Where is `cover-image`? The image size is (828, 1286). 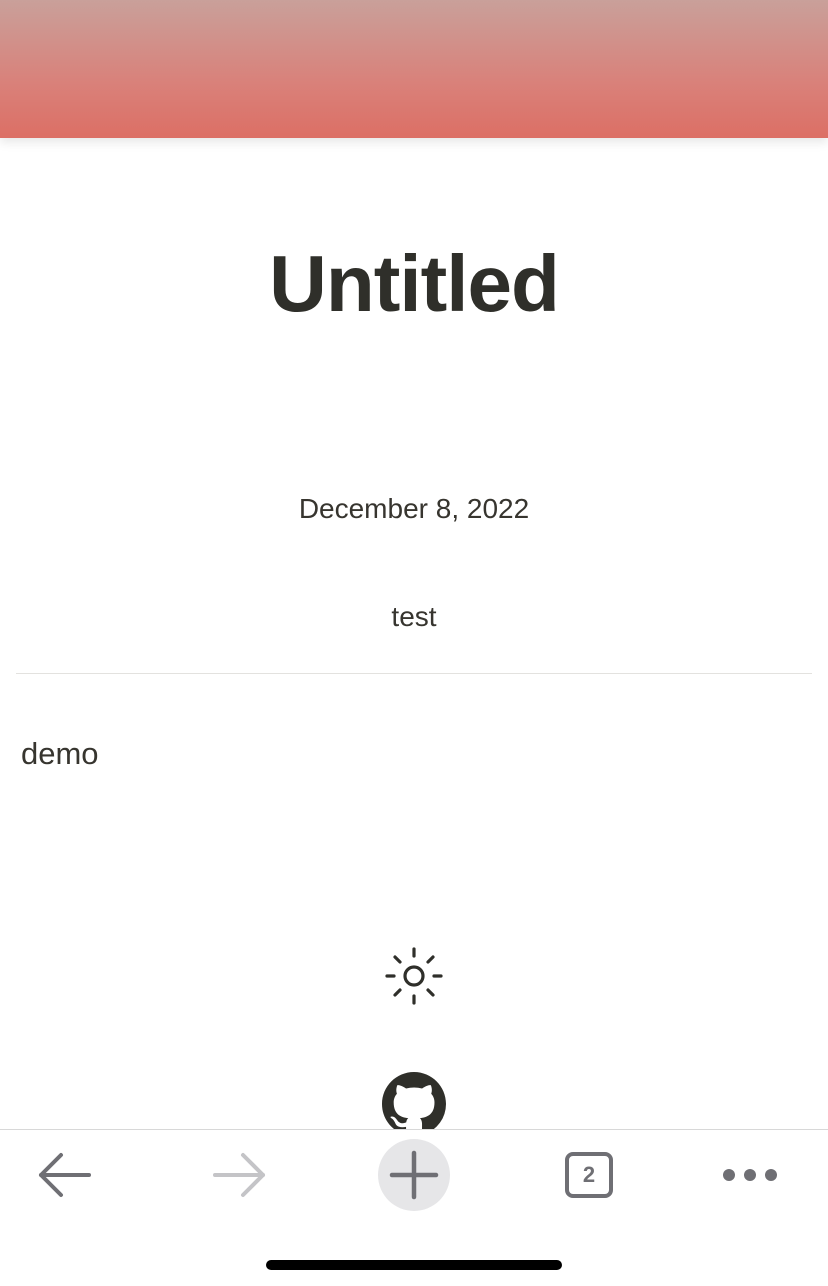 cover-image is located at coordinates (414, 69).